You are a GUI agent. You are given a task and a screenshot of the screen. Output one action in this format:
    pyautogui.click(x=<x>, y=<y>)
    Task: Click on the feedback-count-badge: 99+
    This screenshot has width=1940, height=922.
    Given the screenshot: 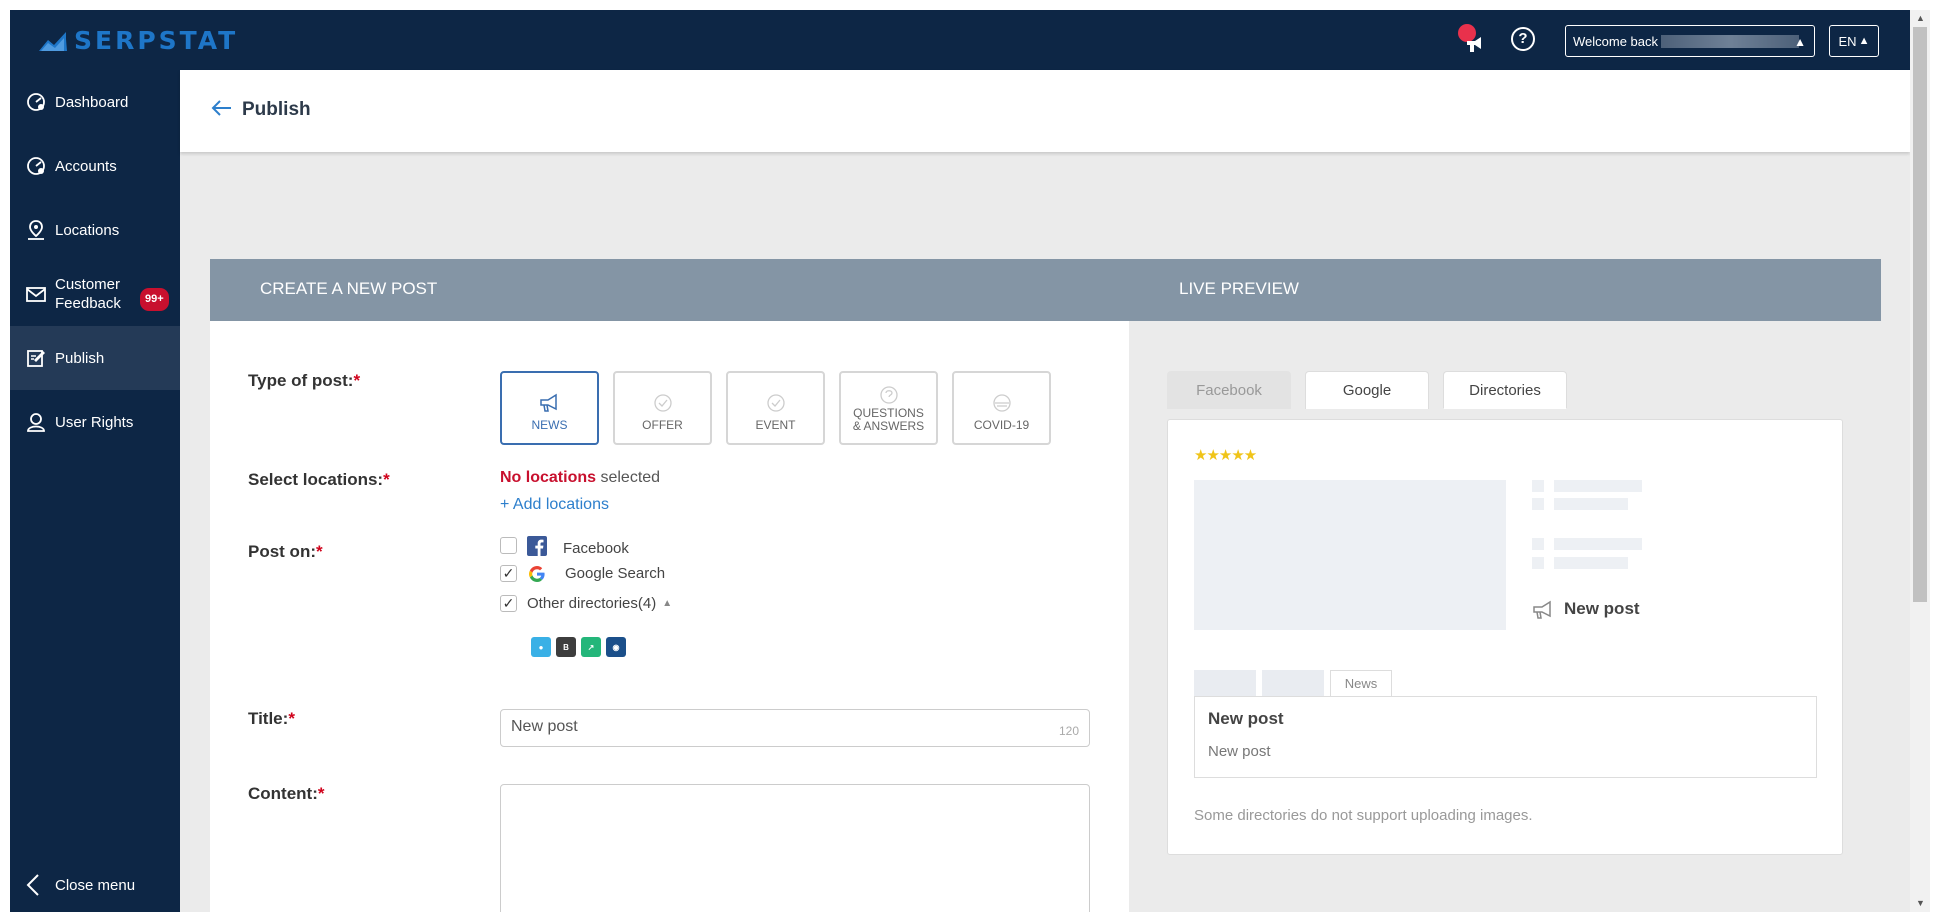 What is the action you would take?
    pyautogui.click(x=154, y=299)
    